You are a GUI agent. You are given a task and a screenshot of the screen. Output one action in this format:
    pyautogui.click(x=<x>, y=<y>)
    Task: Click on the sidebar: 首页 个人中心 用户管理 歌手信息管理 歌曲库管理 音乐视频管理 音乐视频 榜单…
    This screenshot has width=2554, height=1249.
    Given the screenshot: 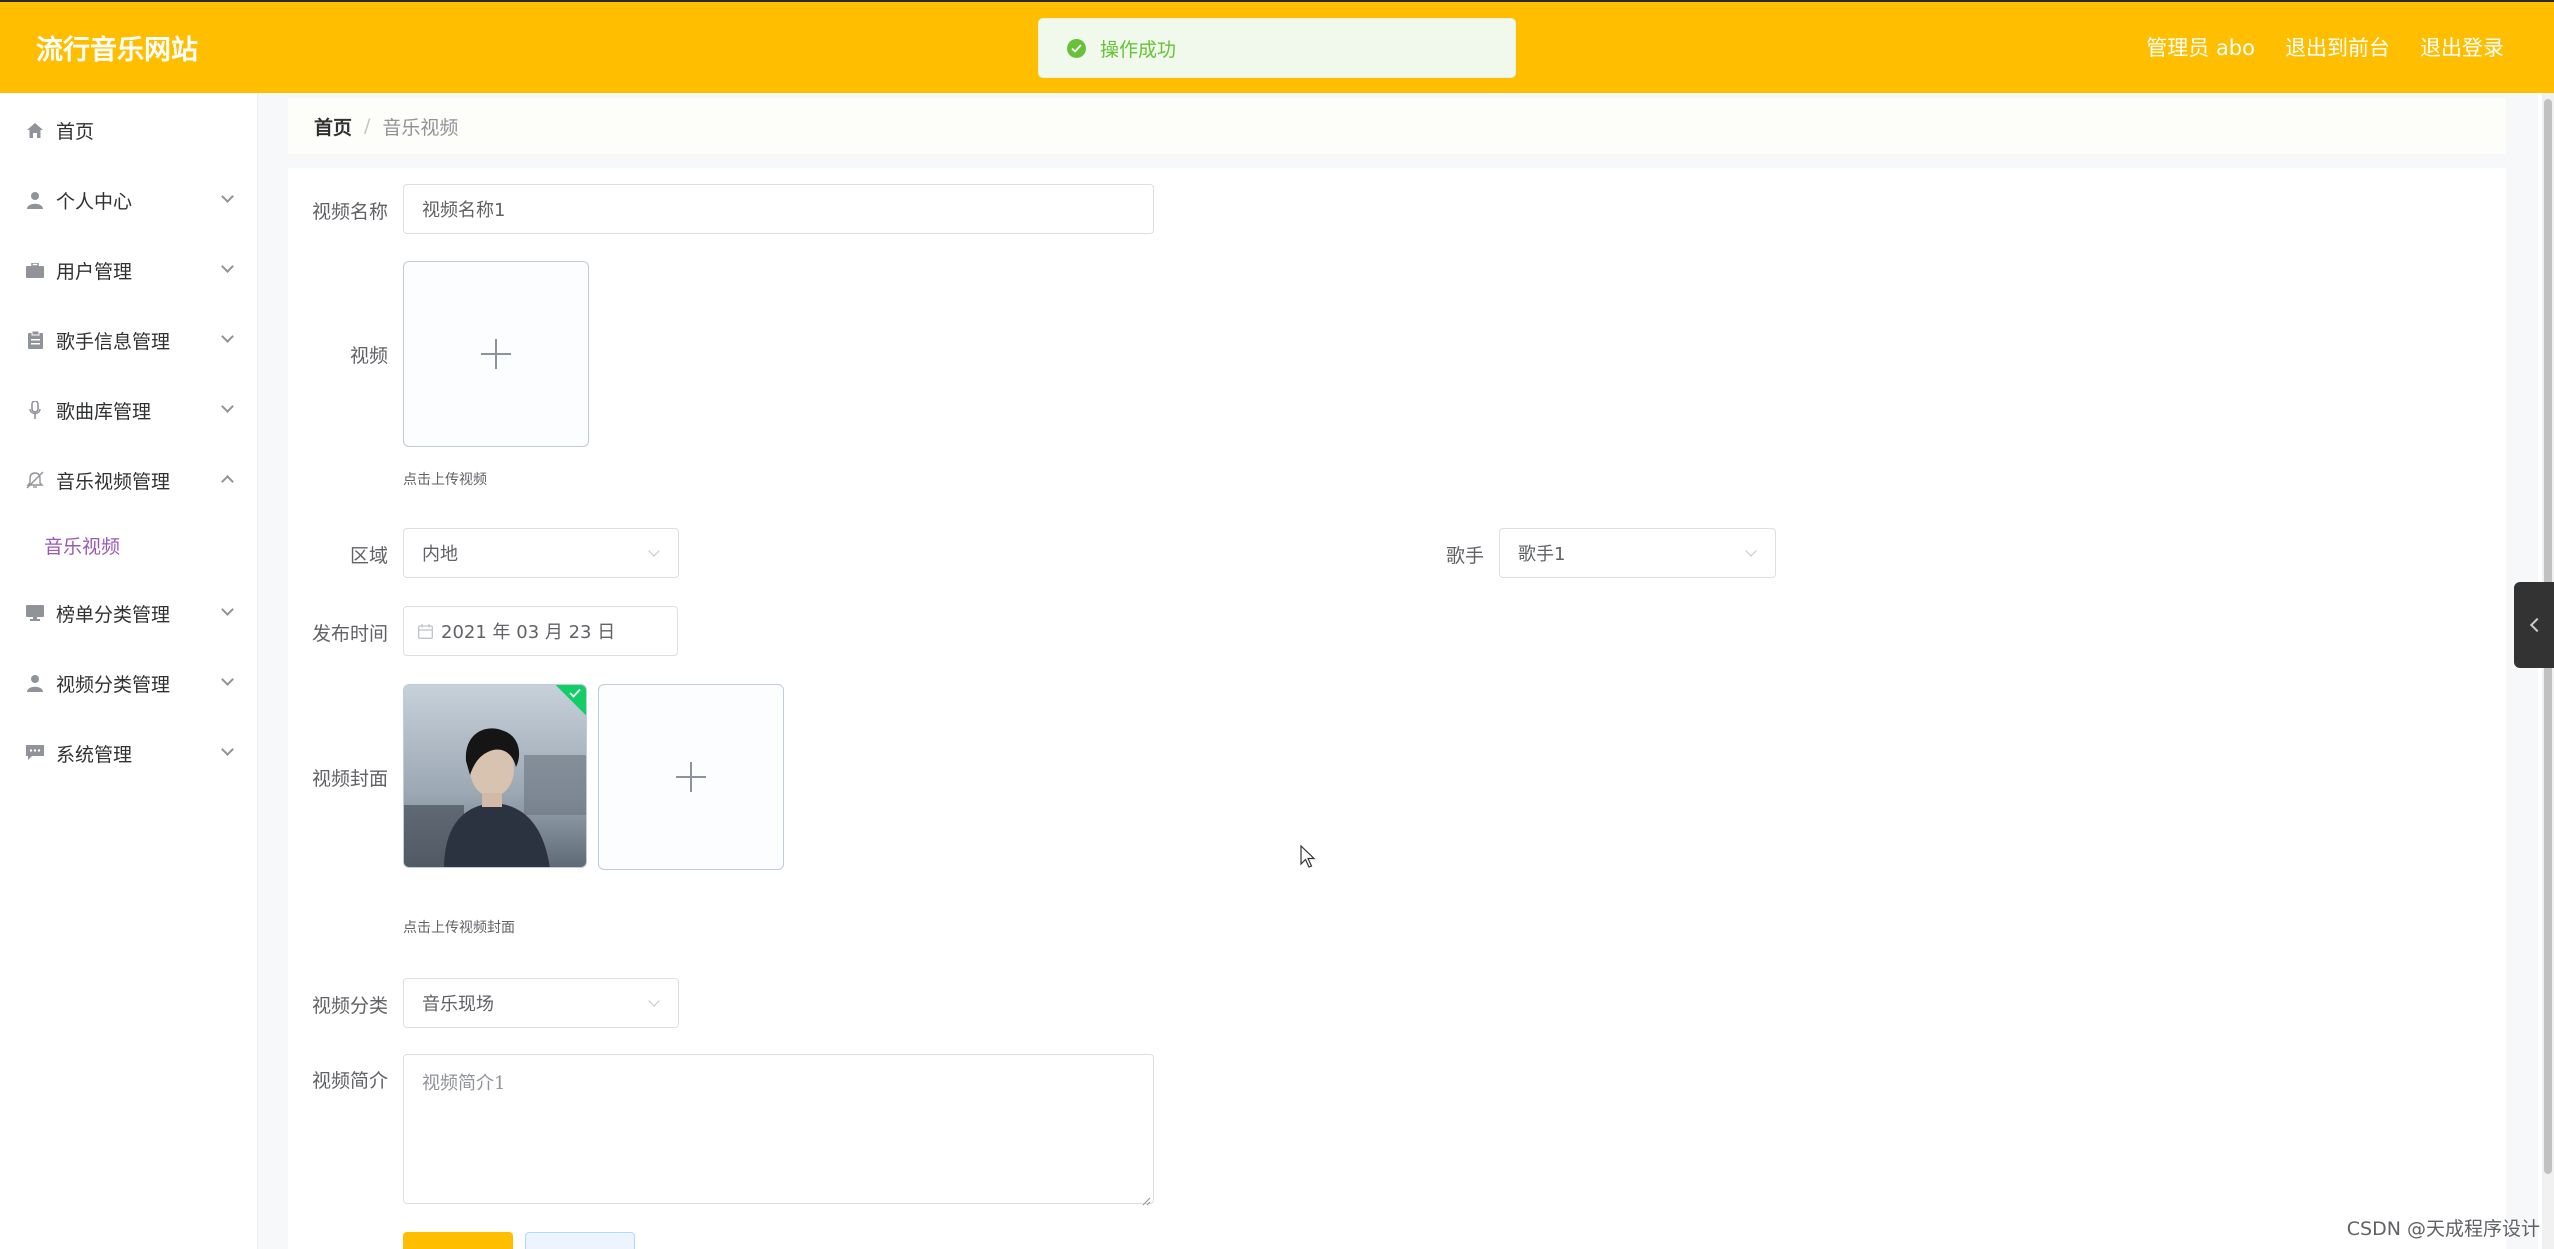 What is the action you would take?
    pyautogui.click(x=129, y=671)
    